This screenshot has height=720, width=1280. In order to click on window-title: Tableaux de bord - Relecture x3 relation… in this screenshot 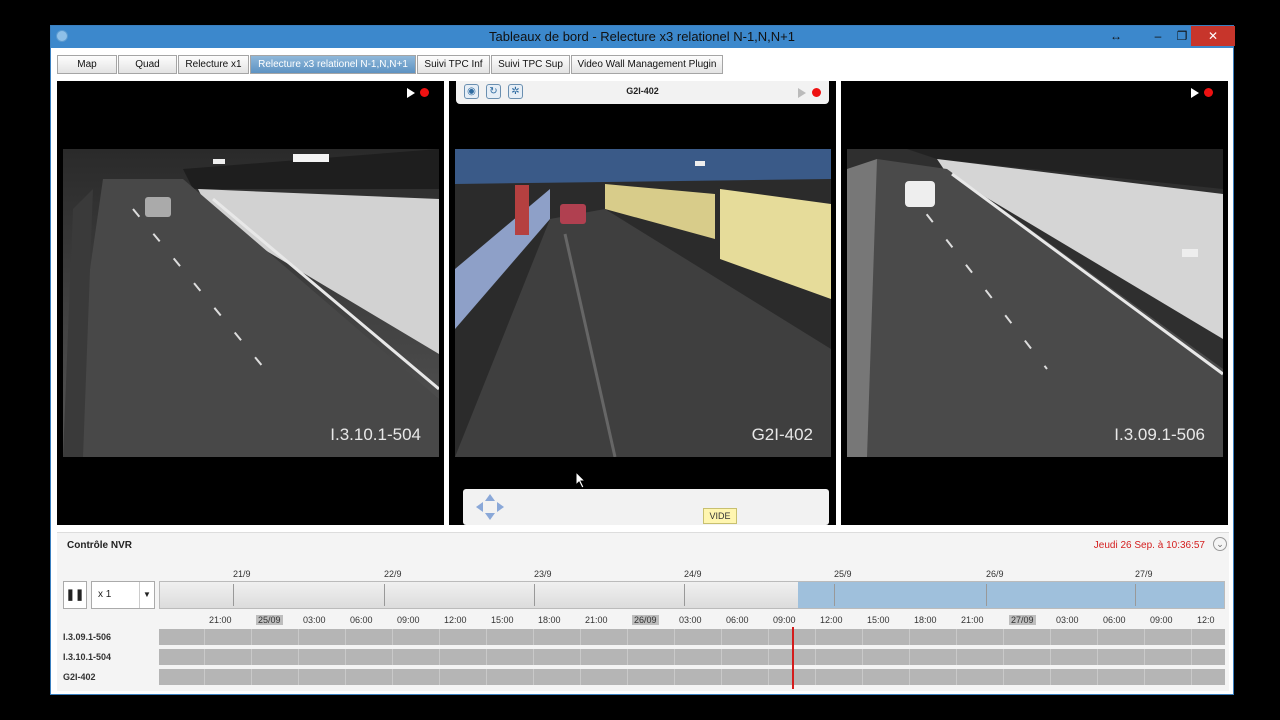, I will do `click(642, 36)`.